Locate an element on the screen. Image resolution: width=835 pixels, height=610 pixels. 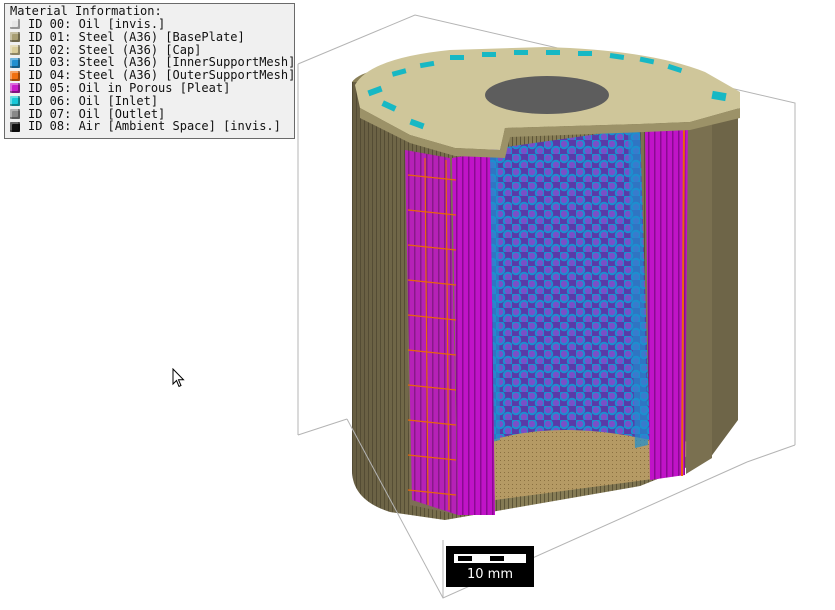
legend-item-label: ID 06: Oil [Inlet] is located at coordinates (93, 100).